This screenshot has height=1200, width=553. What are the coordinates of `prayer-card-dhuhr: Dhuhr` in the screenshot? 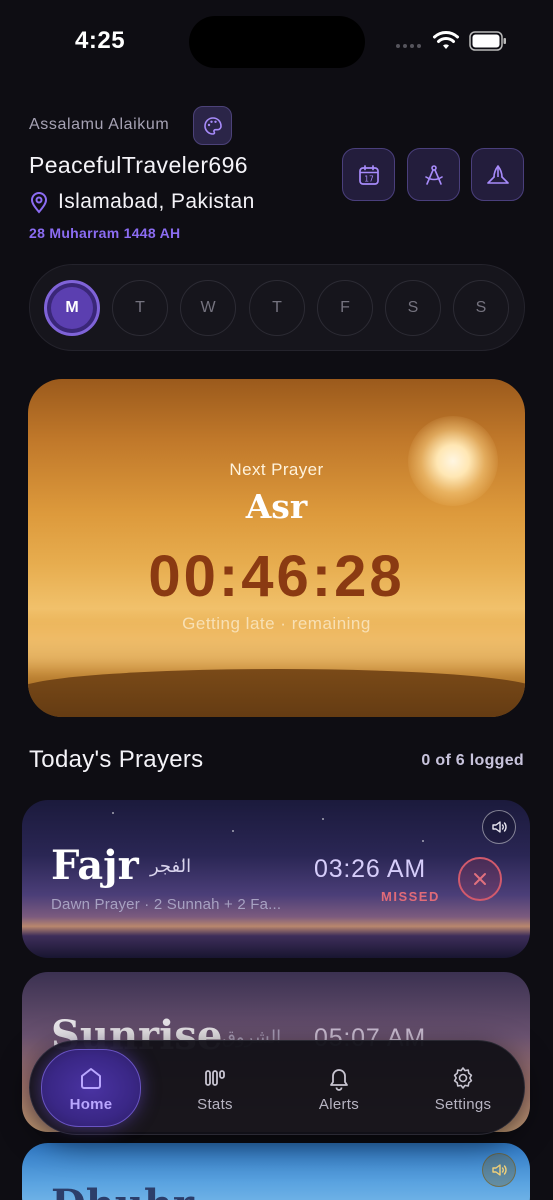 It's located at (276, 1171).